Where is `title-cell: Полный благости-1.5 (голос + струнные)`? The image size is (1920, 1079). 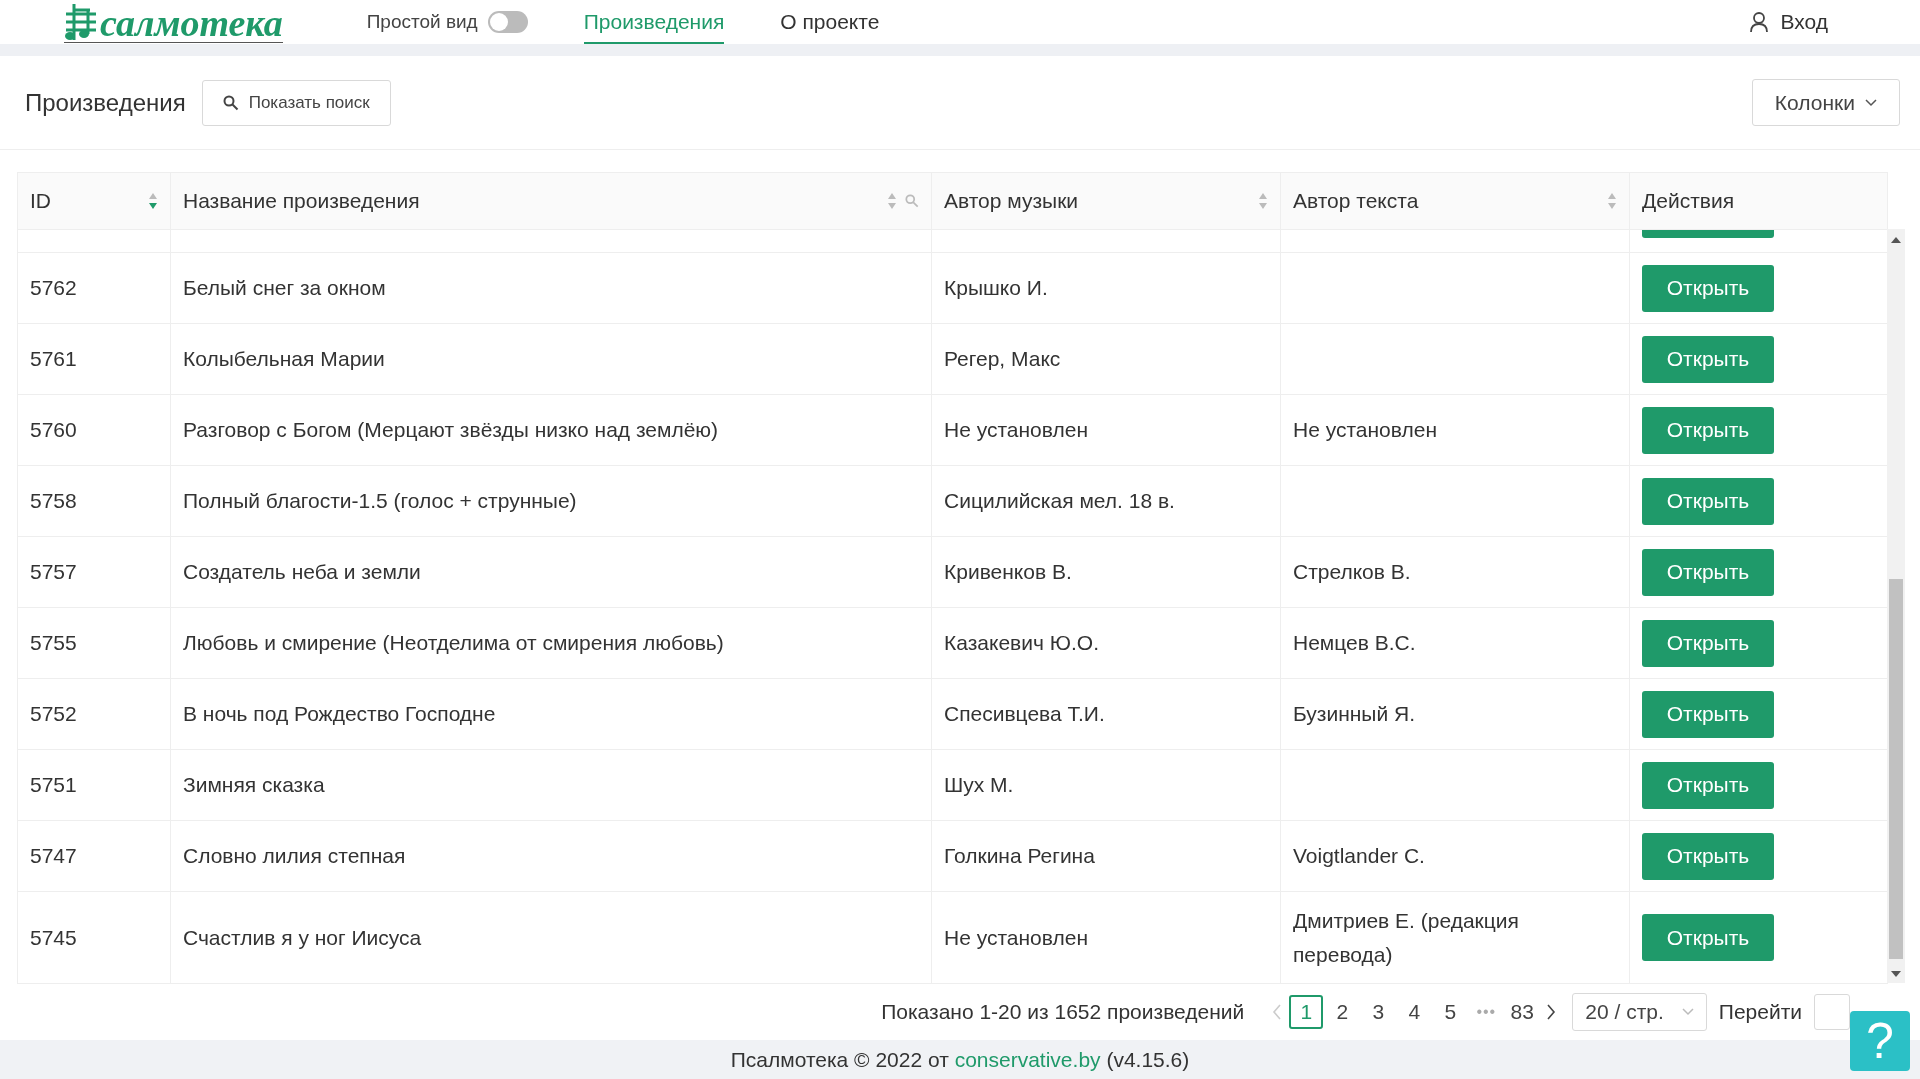 title-cell: Полный благости-1.5 (голос + струнные) is located at coordinates (380, 500).